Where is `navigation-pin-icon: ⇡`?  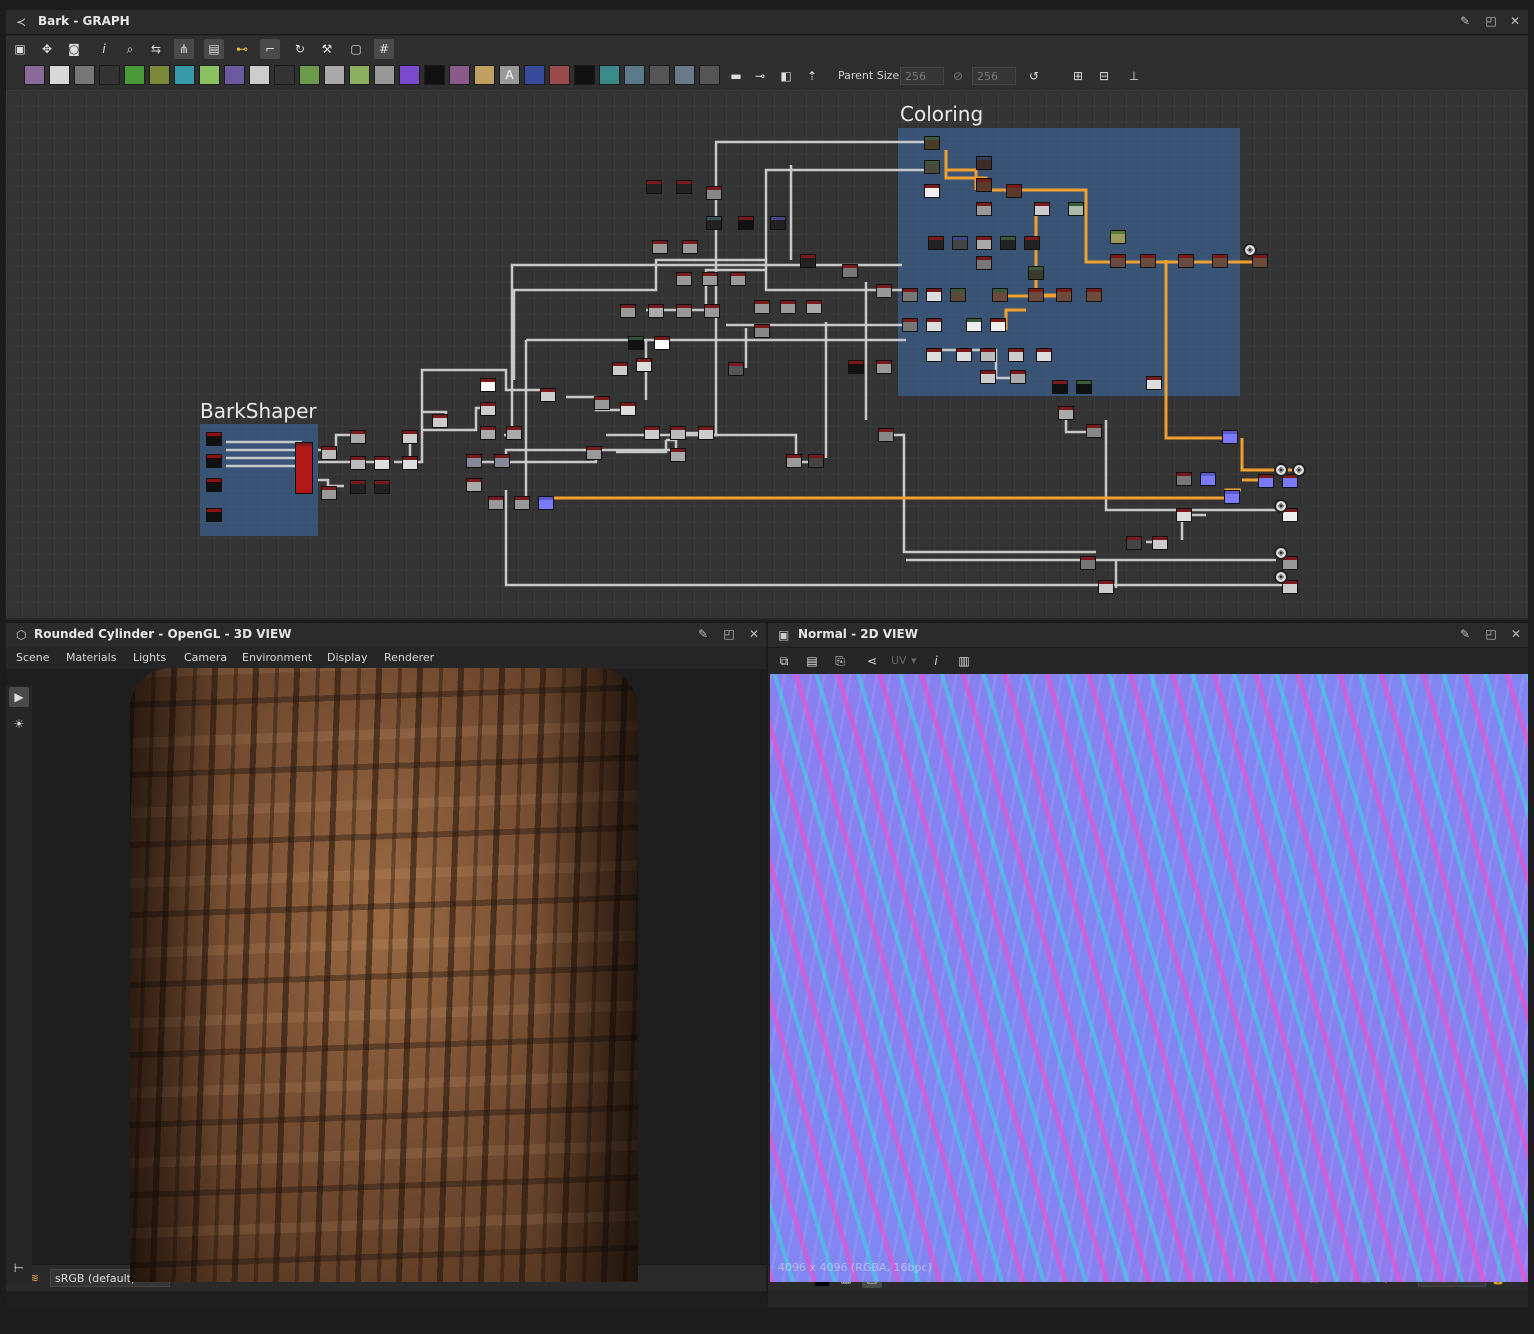 navigation-pin-icon: ⇡ is located at coordinates (812, 76).